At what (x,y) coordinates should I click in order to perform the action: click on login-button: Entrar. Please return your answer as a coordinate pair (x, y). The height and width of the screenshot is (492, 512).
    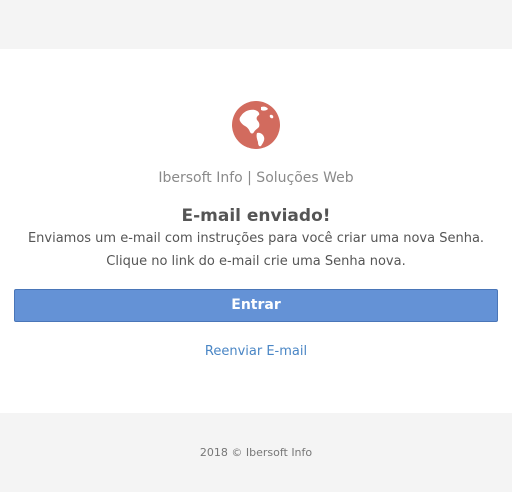
    Looking at the image, I should click on (256, 305).